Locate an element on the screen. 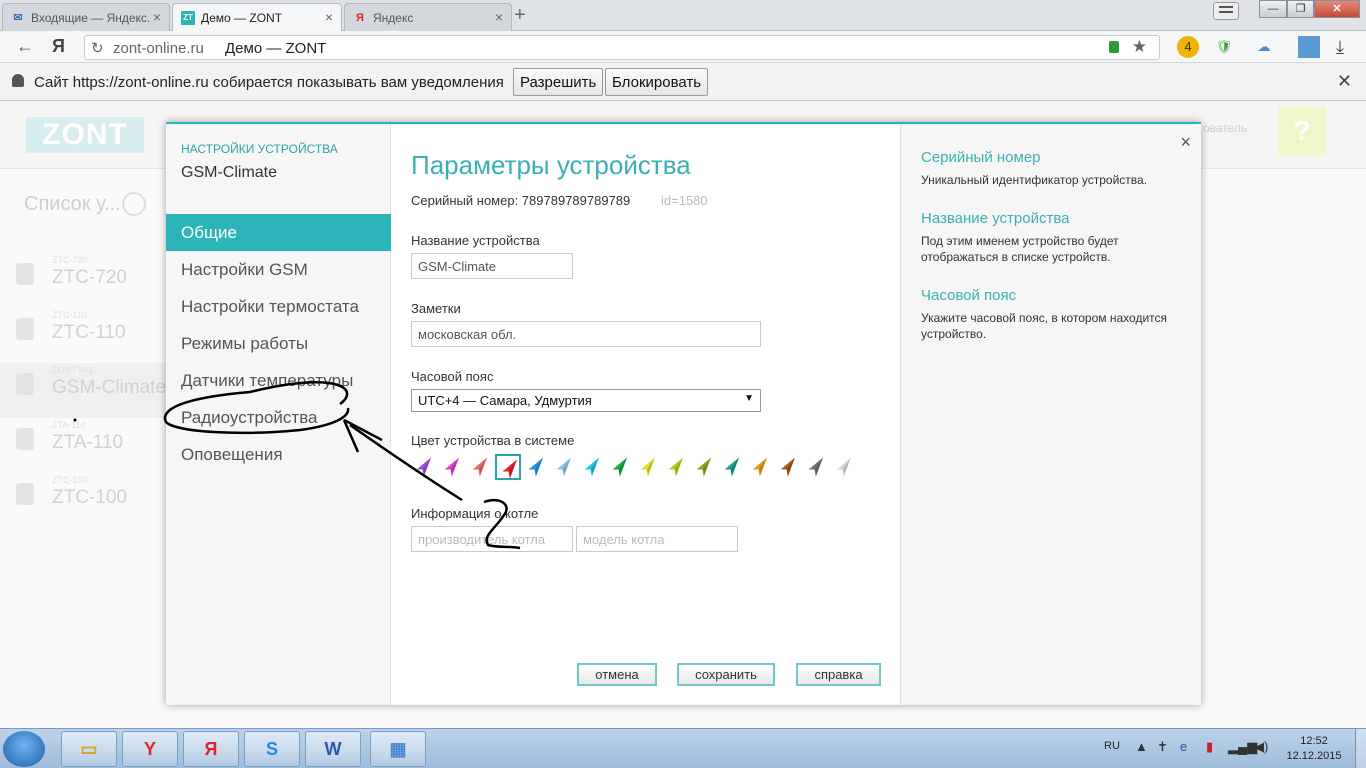 This screenshot has width=1366, height=768. skype-icon: S is located at coordinates (272, 749).